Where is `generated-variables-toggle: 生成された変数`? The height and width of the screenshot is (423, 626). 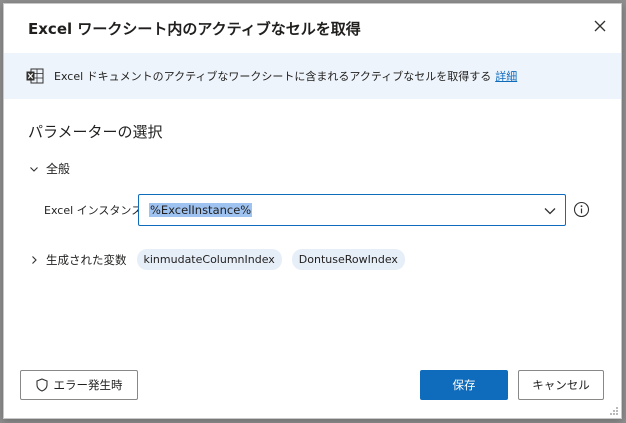
generated-variables-toggle: 生成された変数 is located at coordinates (77, 260).